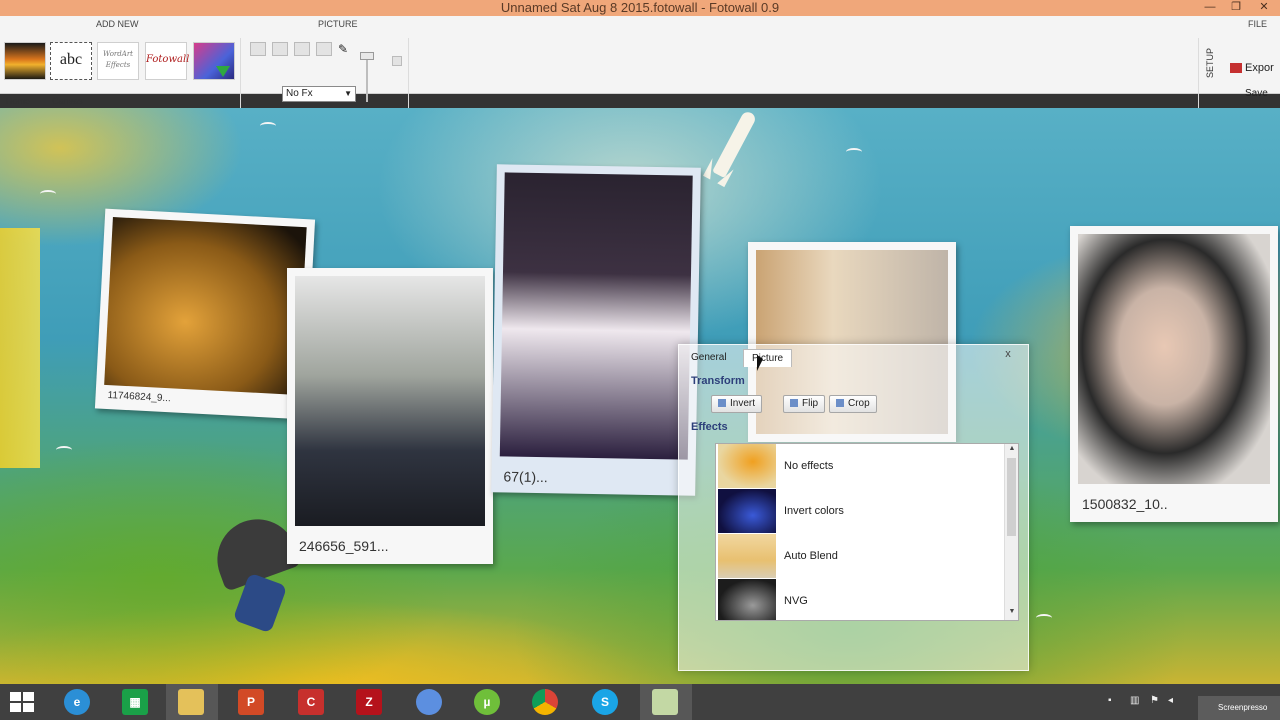  What do you see at coordinates (1134, 700) in the screenshot?
I see `tray-network-icon: ▥` at bounding box center [1134, 700].